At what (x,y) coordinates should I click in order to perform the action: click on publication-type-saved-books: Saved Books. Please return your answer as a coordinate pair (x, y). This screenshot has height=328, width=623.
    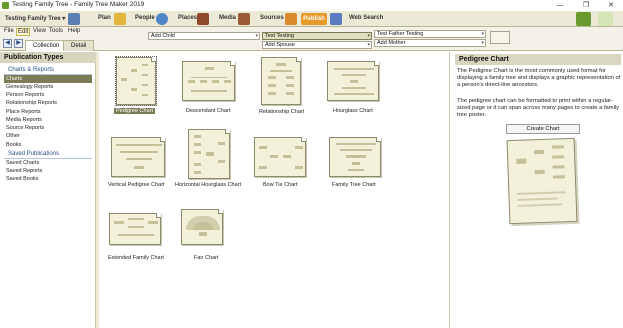
    Looking at the image, I should click on (48, 179).